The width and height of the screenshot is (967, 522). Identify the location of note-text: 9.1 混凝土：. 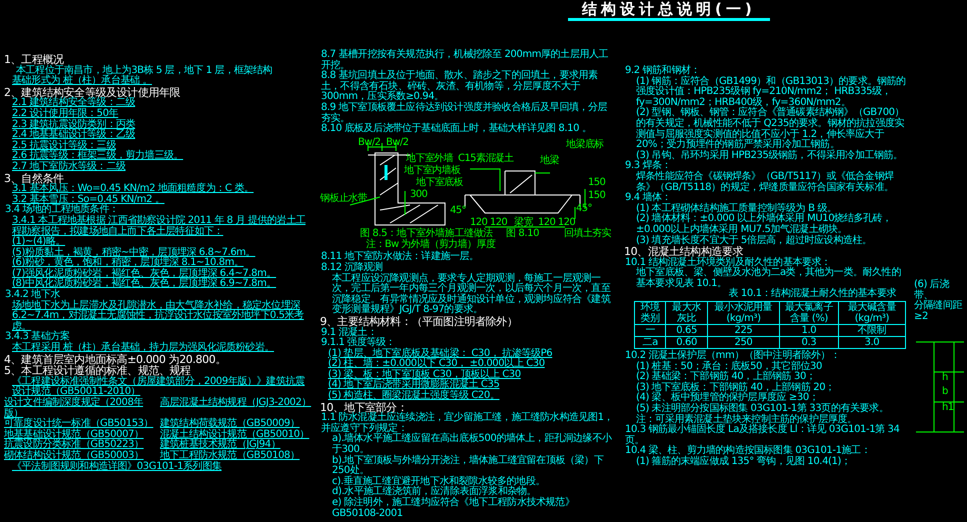
(348, 333).